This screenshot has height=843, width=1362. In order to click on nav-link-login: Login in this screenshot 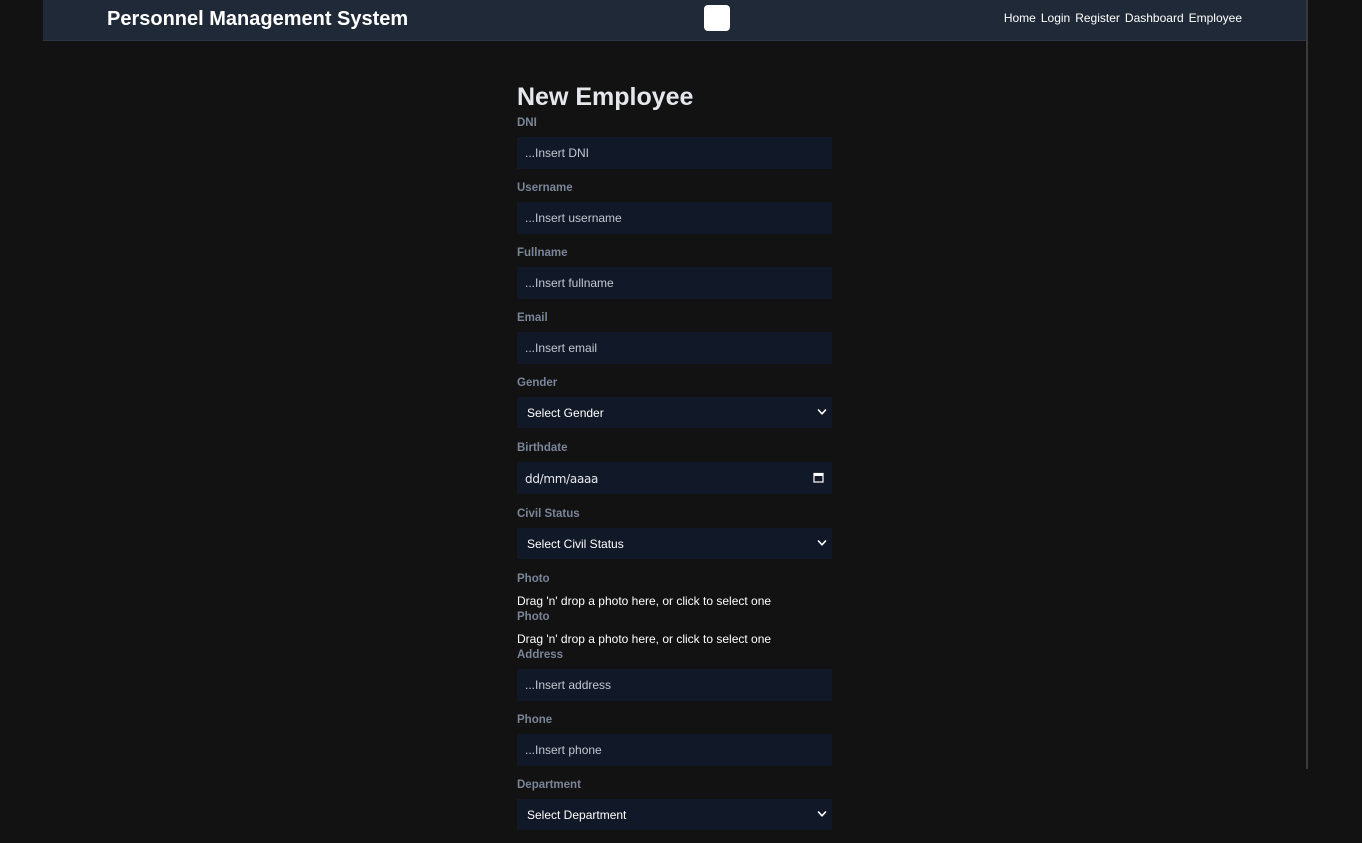, I will do `click(1055, 18)`.